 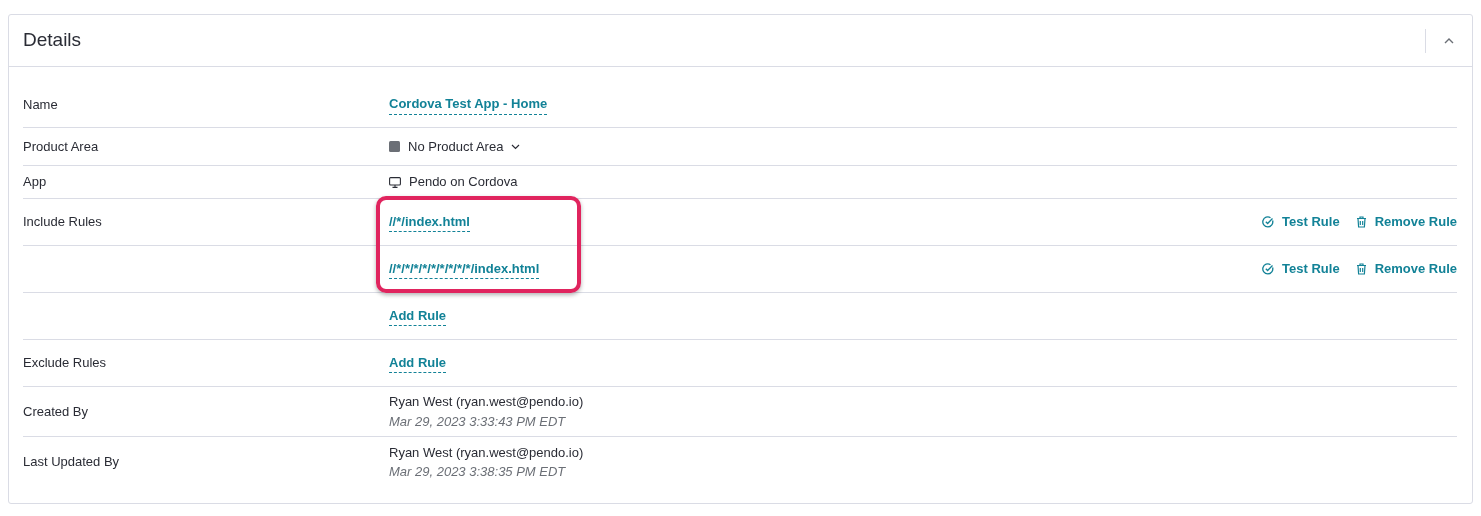 What do you see at coordinates (35, 182) in the screenshot?
I see `field-label: App` at bounding box center [35, 182].